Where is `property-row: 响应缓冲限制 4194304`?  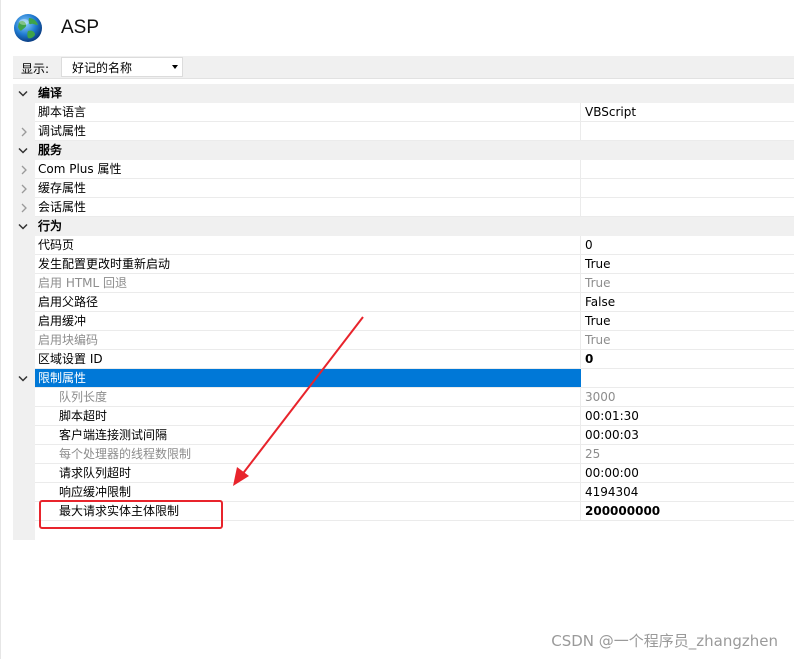 property-row: 响应缓冲限制 4194304 is located at coordinates (403, 492).